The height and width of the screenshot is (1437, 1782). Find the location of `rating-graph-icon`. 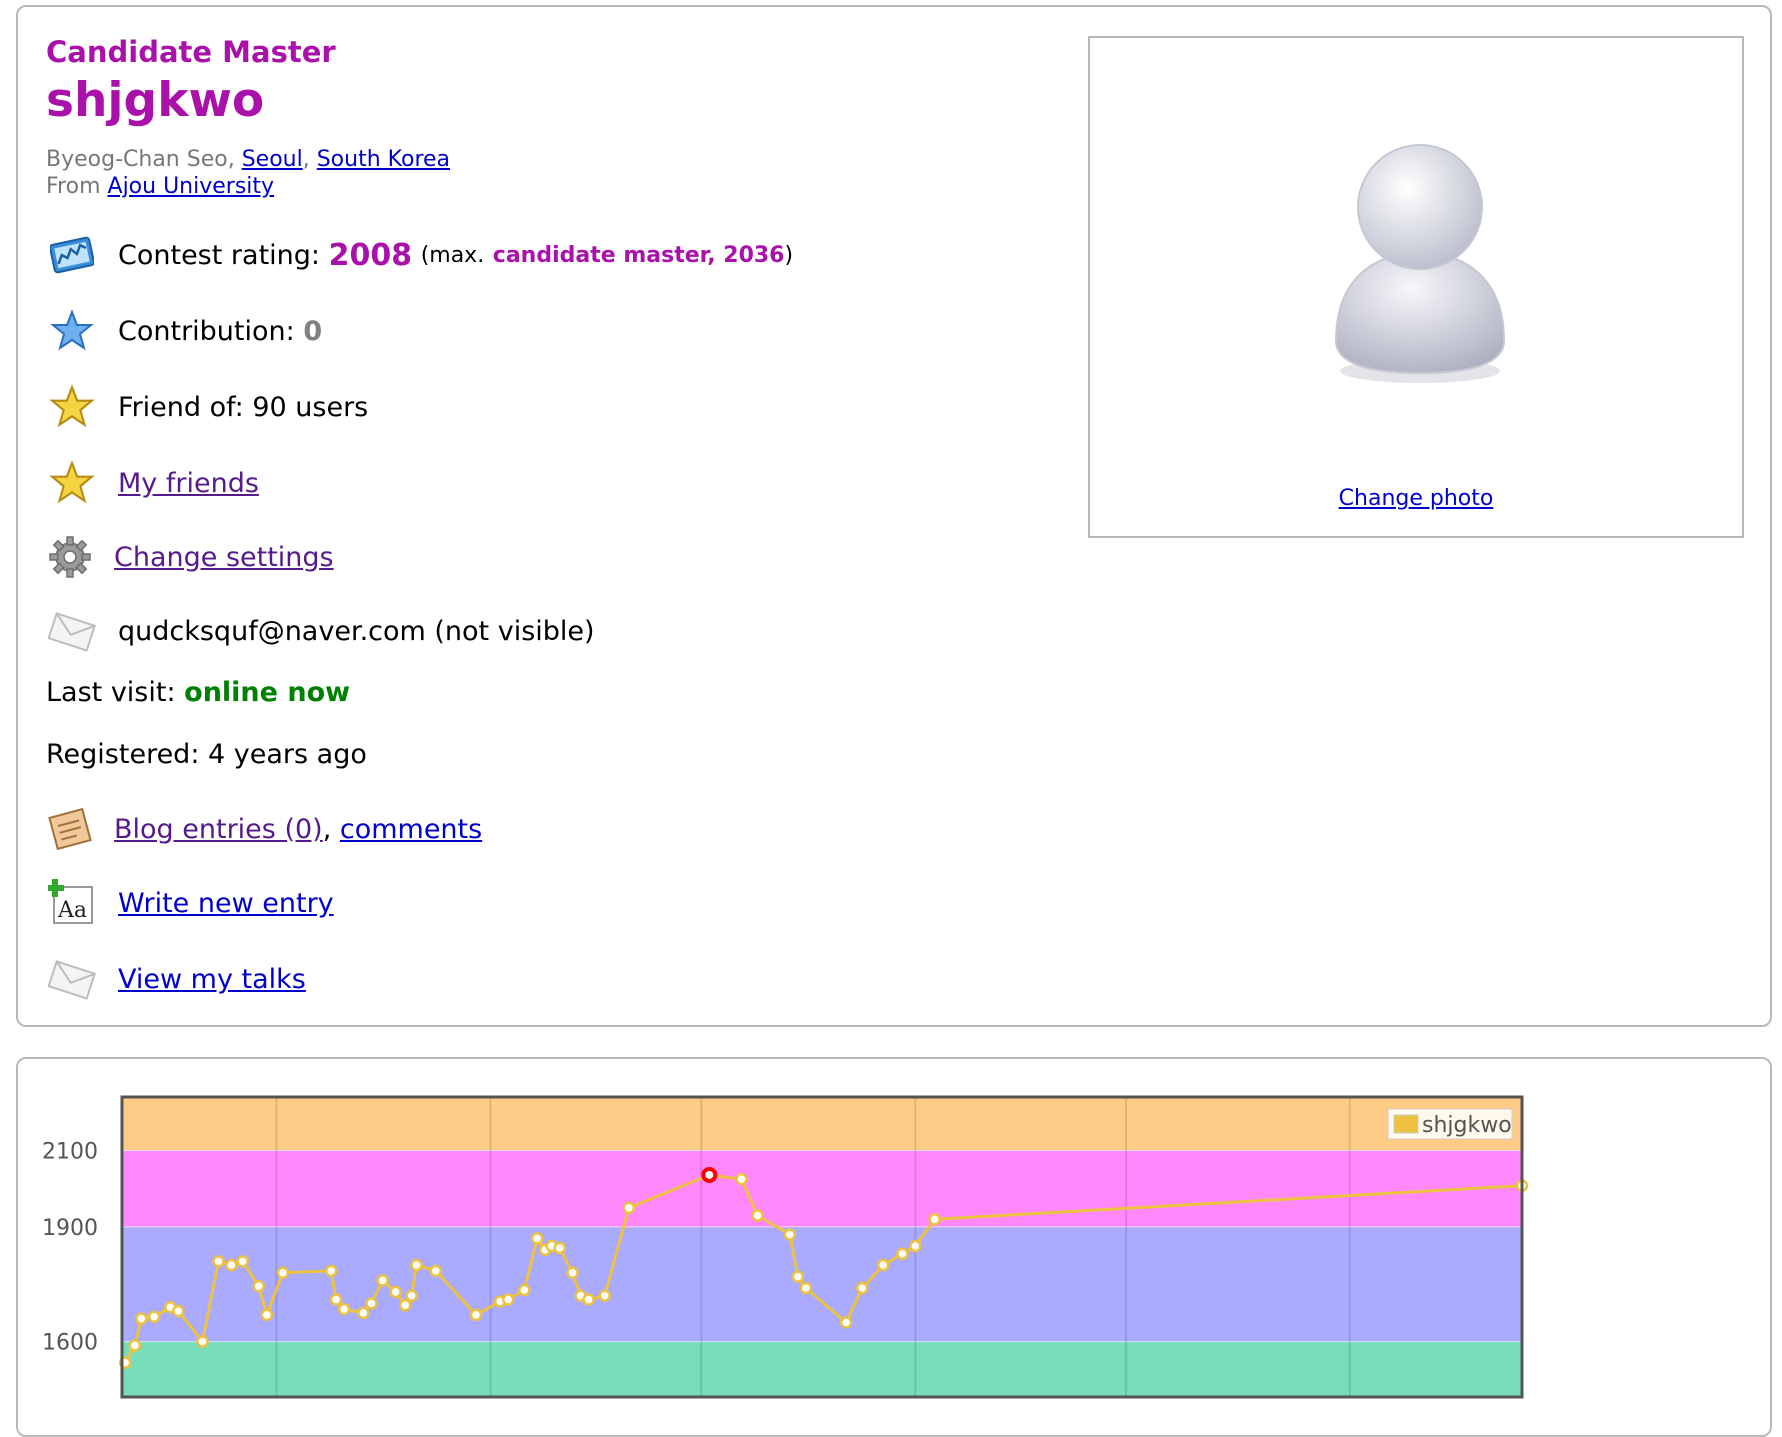

rating-graph-icon is located at coordinates (72, 255).